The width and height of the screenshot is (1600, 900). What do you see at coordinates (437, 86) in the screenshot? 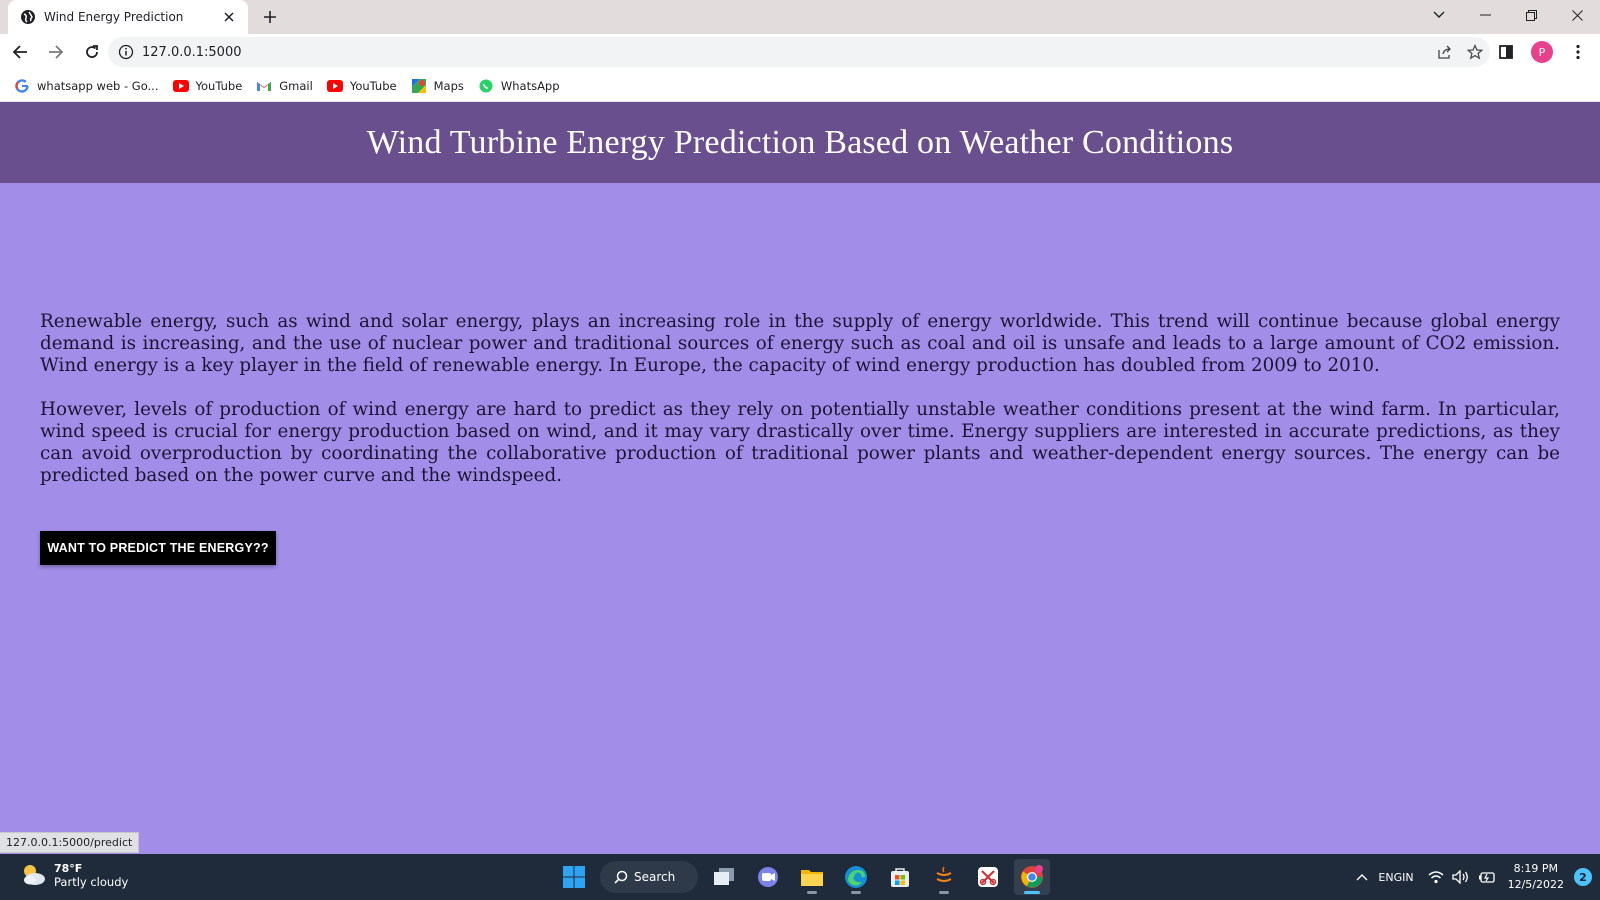
I see `bookmark-maps: Maps` at bounding box center [437, 86].